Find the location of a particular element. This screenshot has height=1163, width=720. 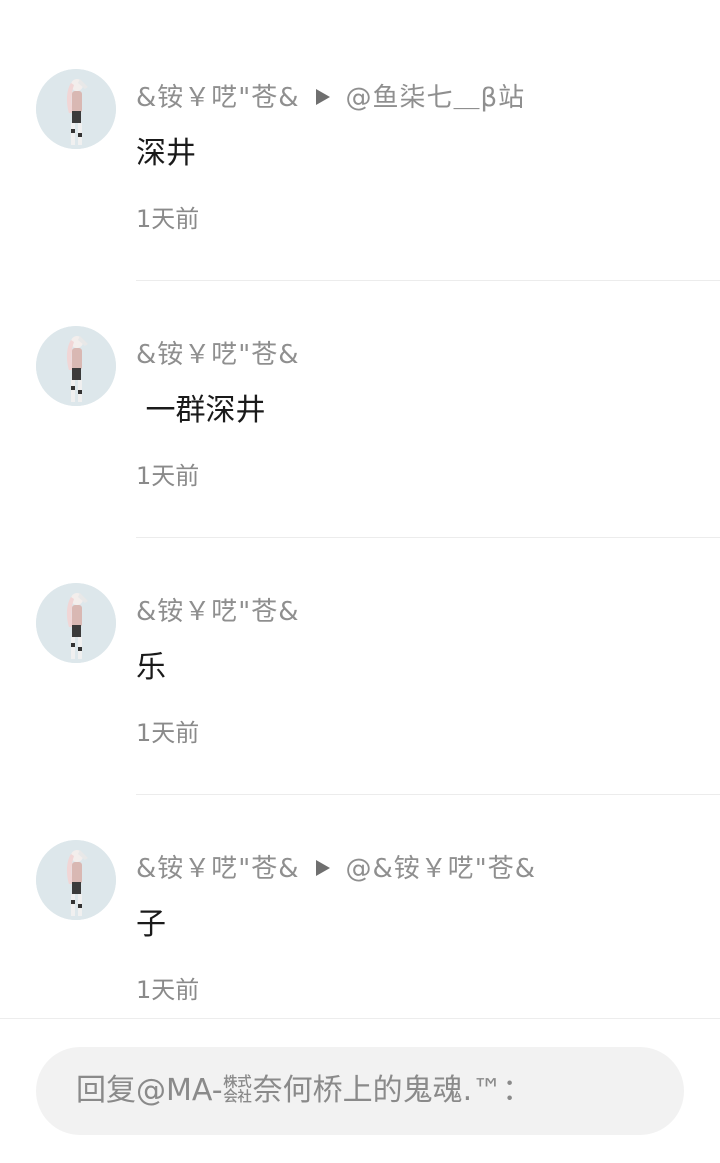

reply-bar: 回复@MA-㍿奈何桥上的鬼魂.™： is located at coordinates (360, 1090).